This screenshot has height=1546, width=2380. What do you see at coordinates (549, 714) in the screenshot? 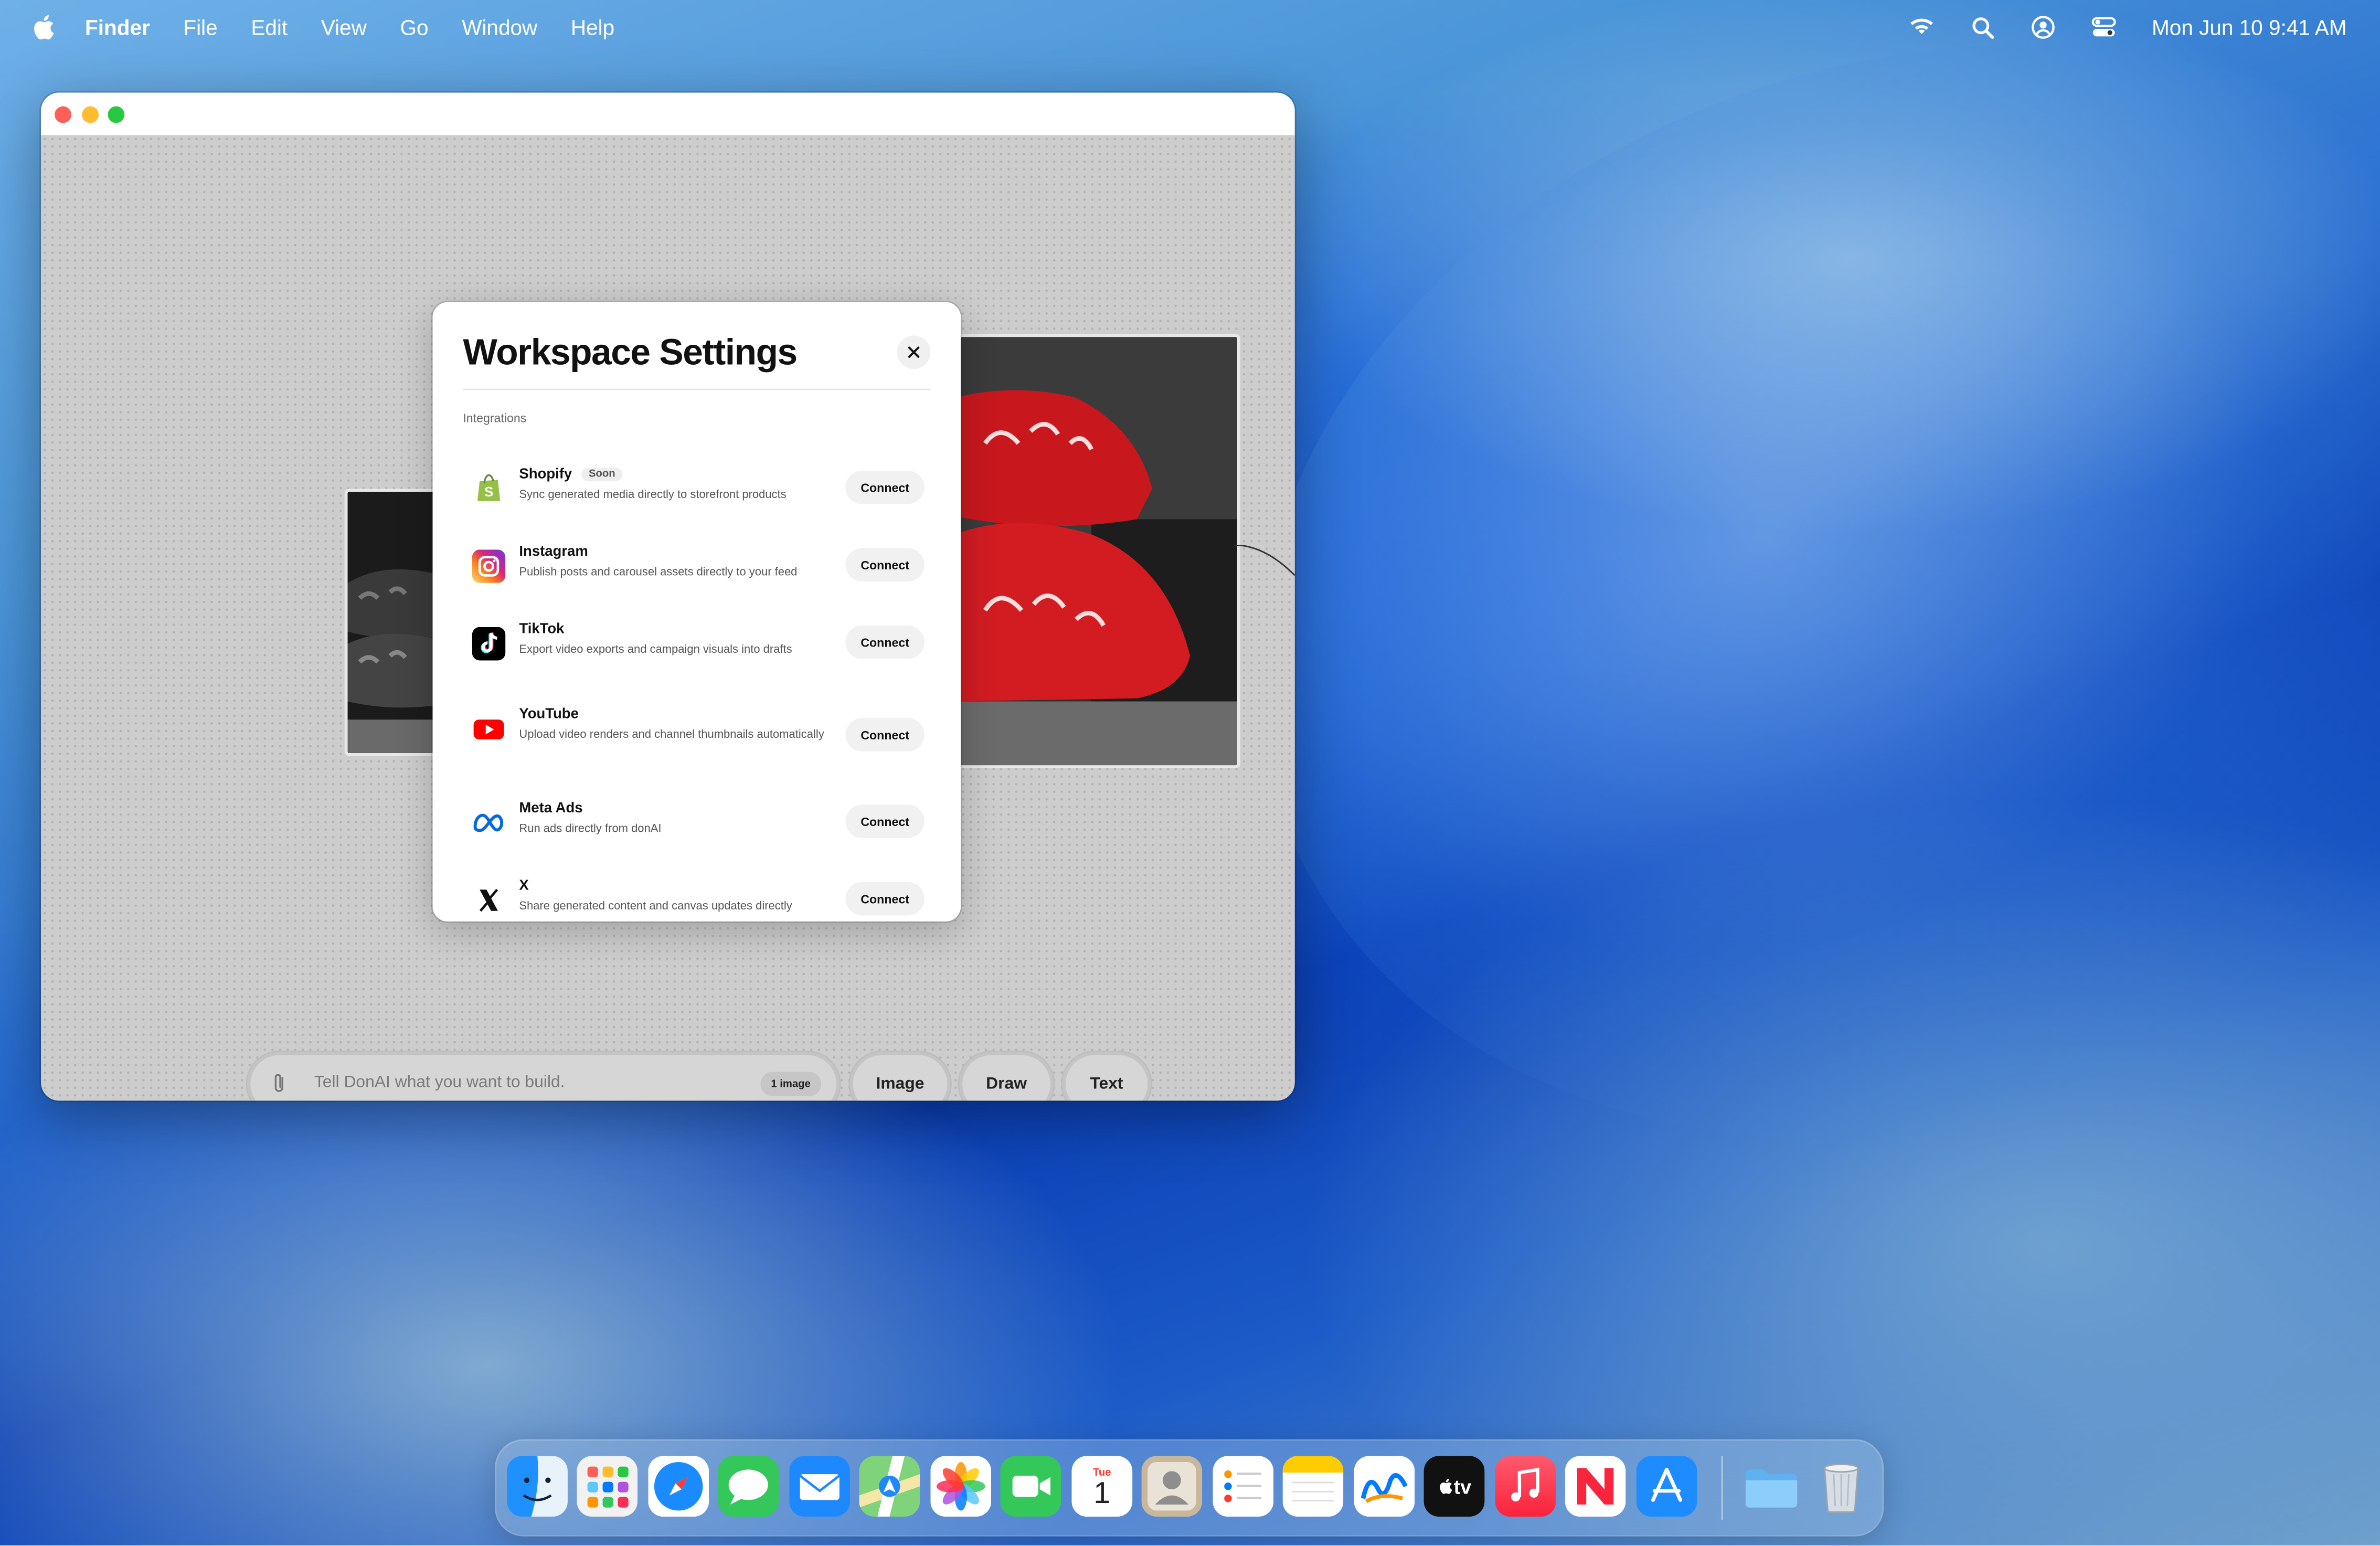
I see `integration-name: YouTube` at bounding box center [549, 714].